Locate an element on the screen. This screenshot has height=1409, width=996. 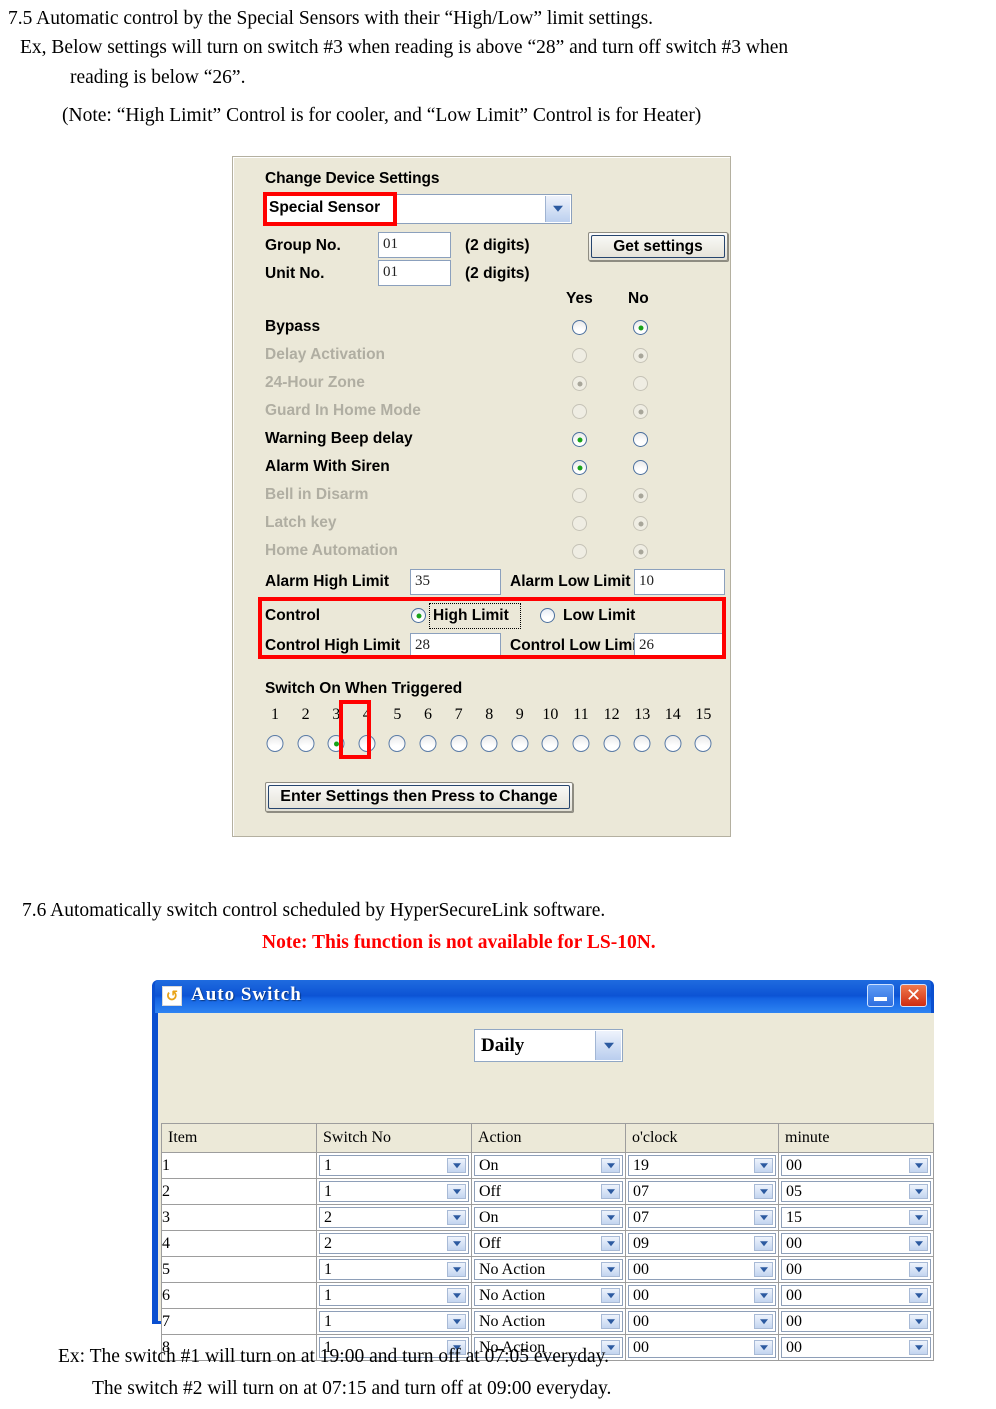
minimize-button is located at coordinates (880, 995).